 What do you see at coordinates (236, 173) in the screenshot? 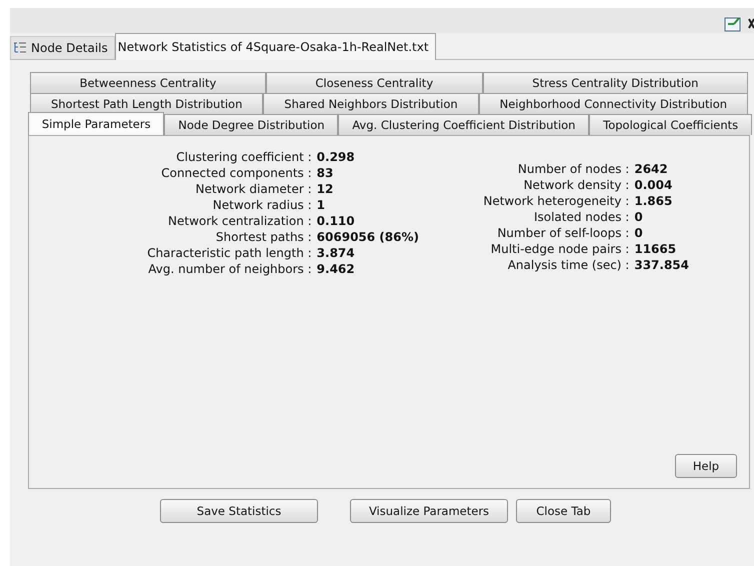
I see `stat-label: Connected components :` at bounding box center [236, 173].